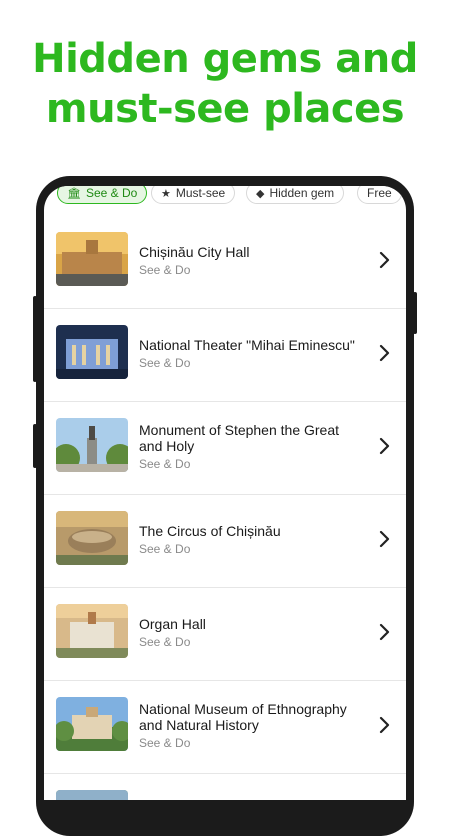 This screenshot has width=450, height=836. What do you see at coordinates (200, 193) in the screenshot?
I see `chip-label: Must-see` at bounding box center [200, 193].